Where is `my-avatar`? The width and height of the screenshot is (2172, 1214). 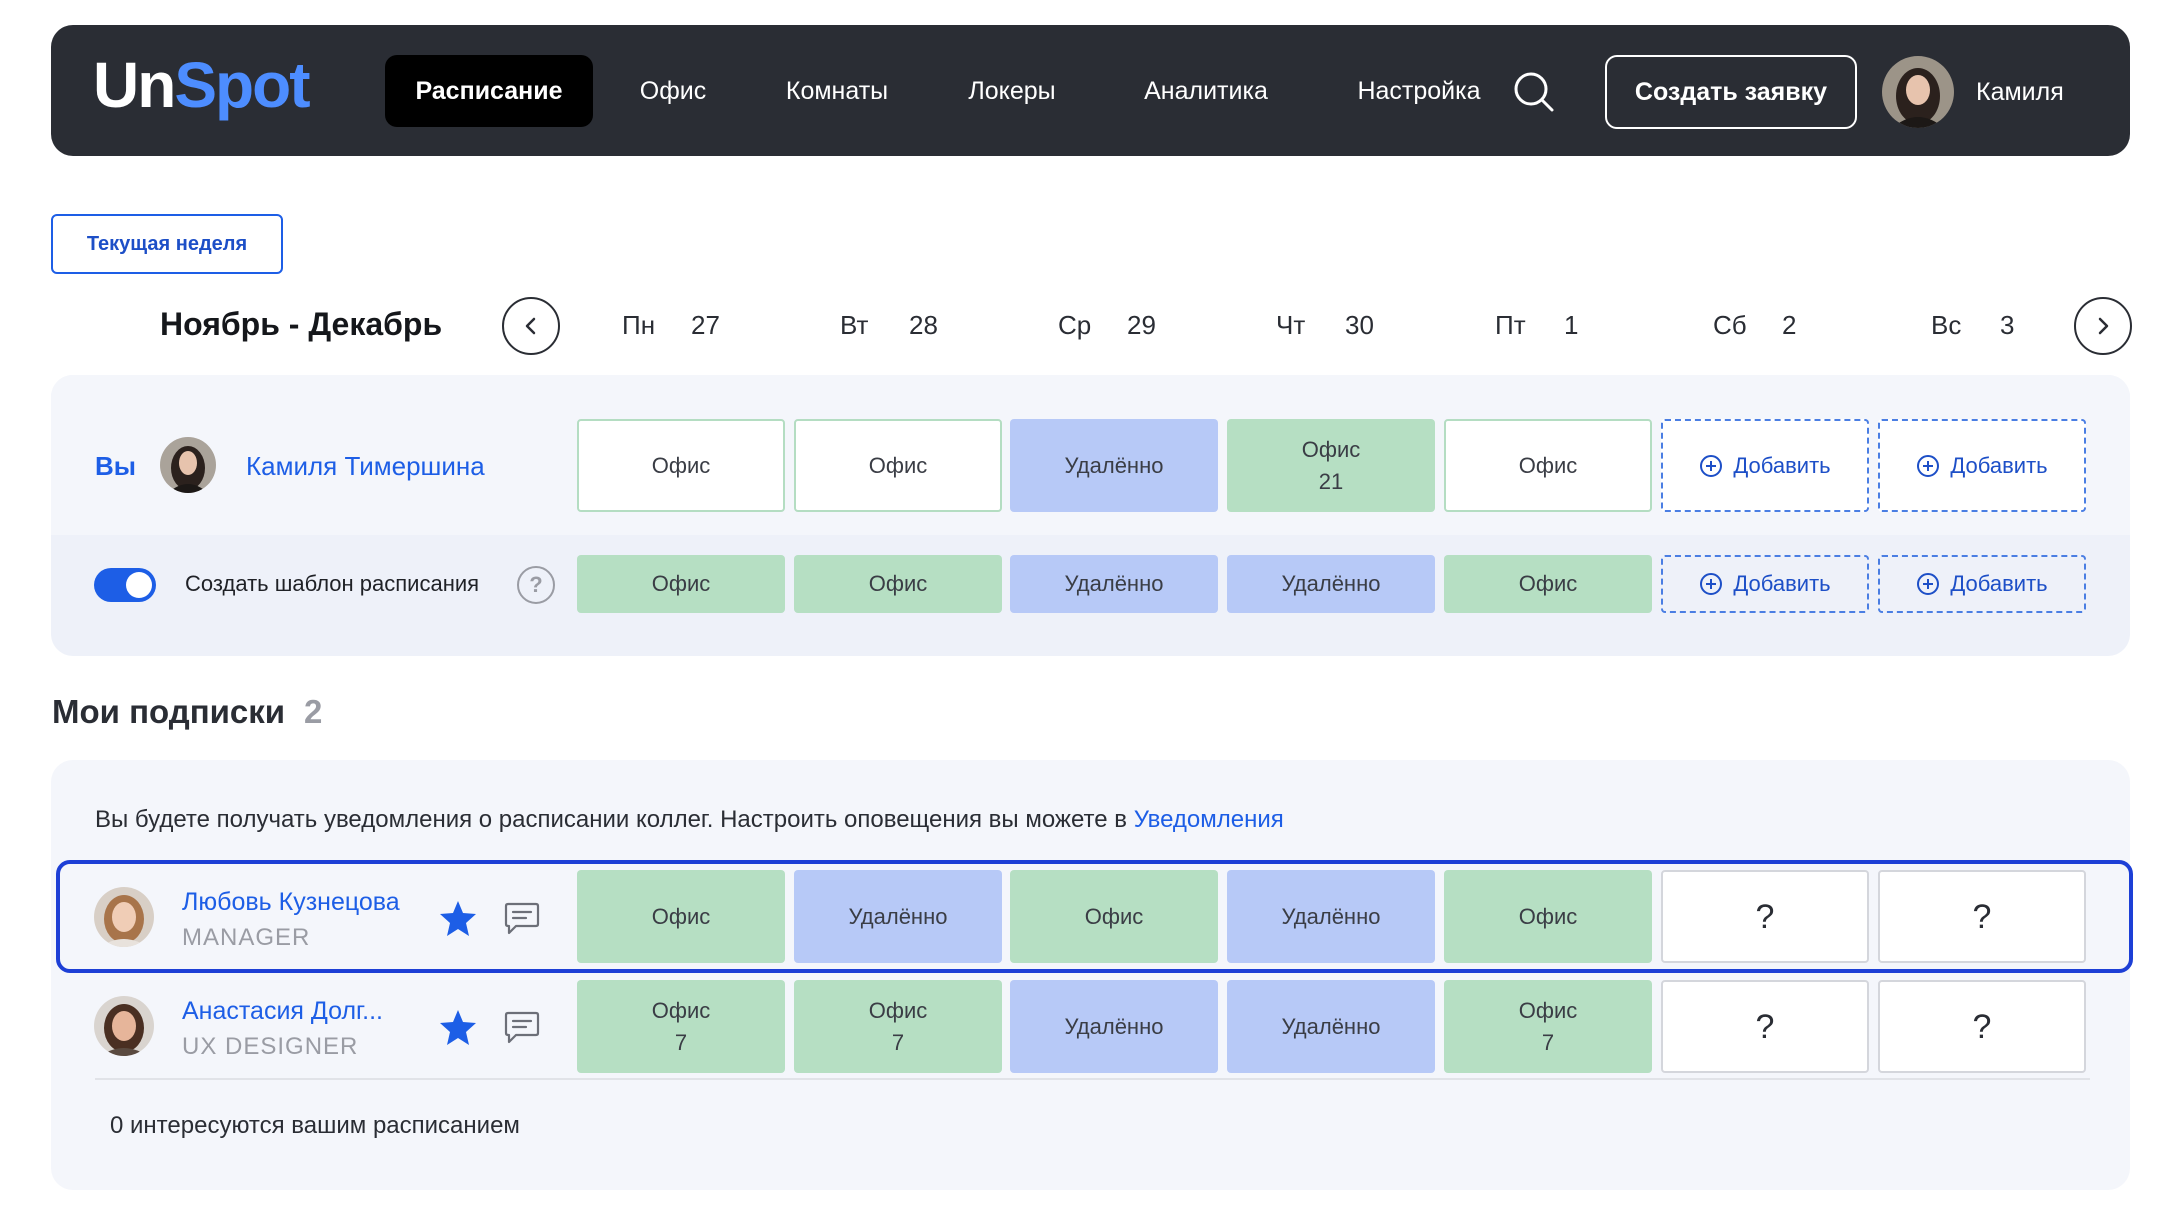 my-avatar is located at coordinates (188, 465).